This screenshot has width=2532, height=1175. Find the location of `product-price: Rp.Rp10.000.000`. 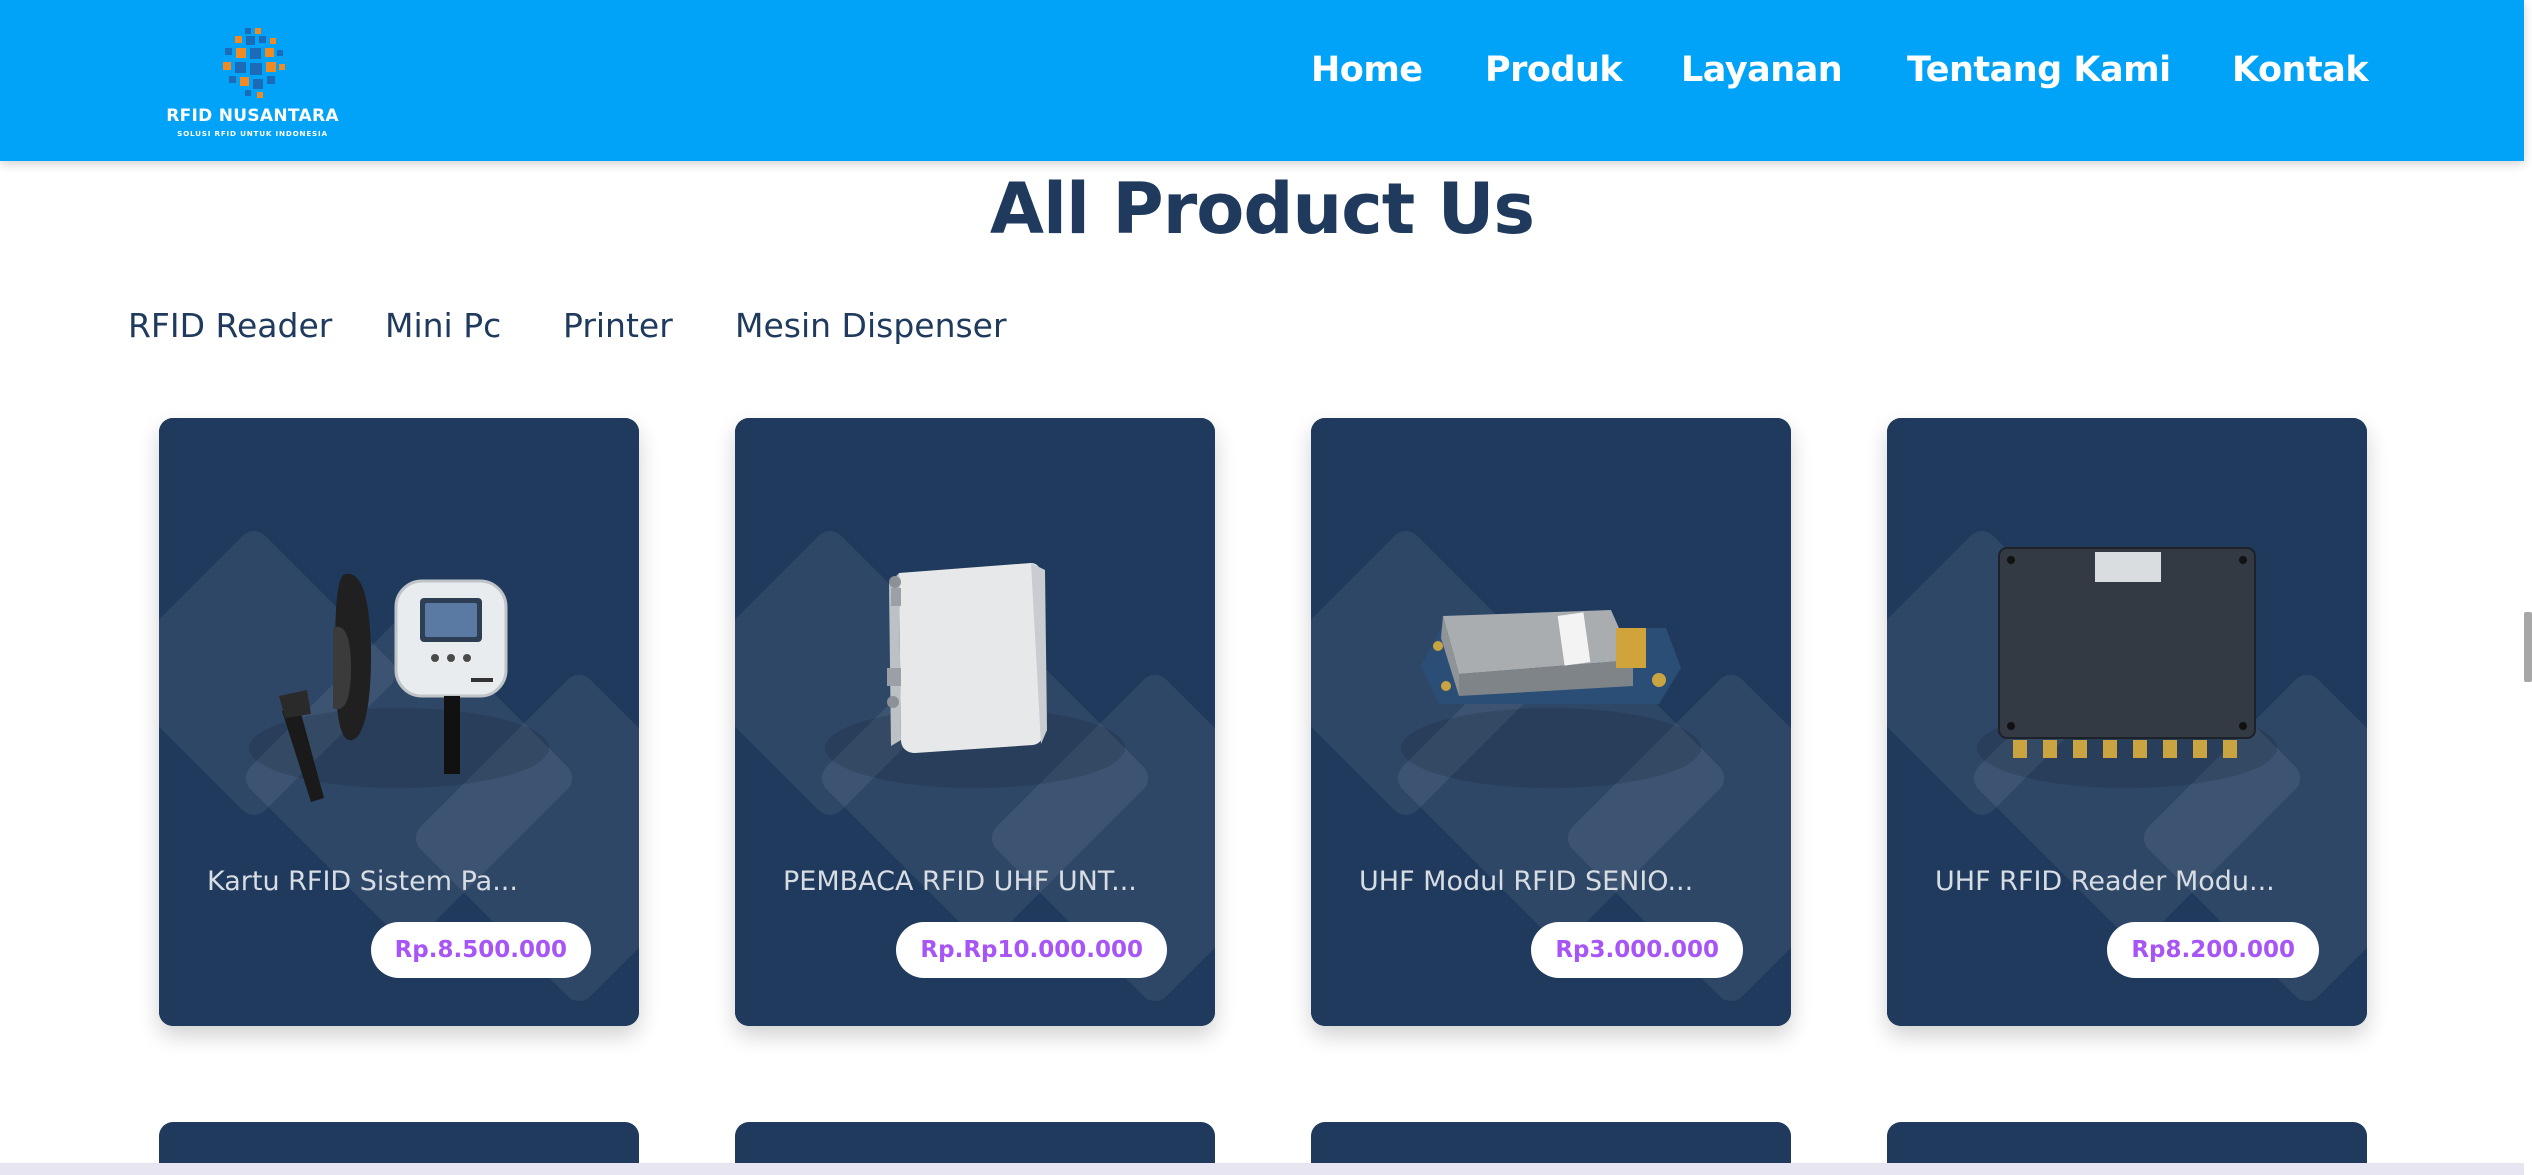

product-price: Rp.Rp10.000.000 is located at coordinates (1031, 950).